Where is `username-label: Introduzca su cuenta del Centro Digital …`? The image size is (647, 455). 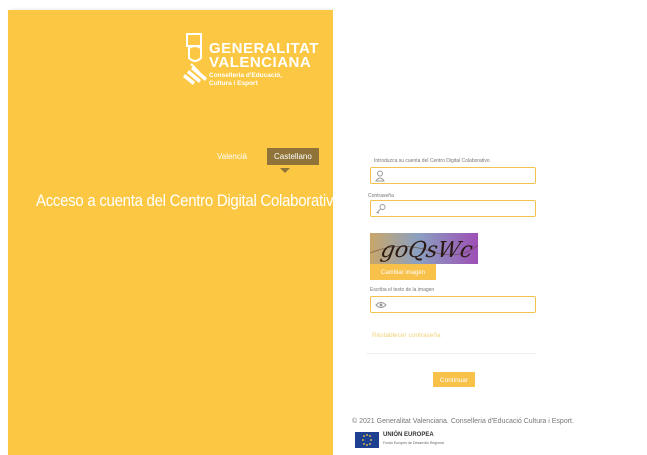
username-label: Introduzca su cuenta del Centro Digital … is located at coordinates (432, 161).